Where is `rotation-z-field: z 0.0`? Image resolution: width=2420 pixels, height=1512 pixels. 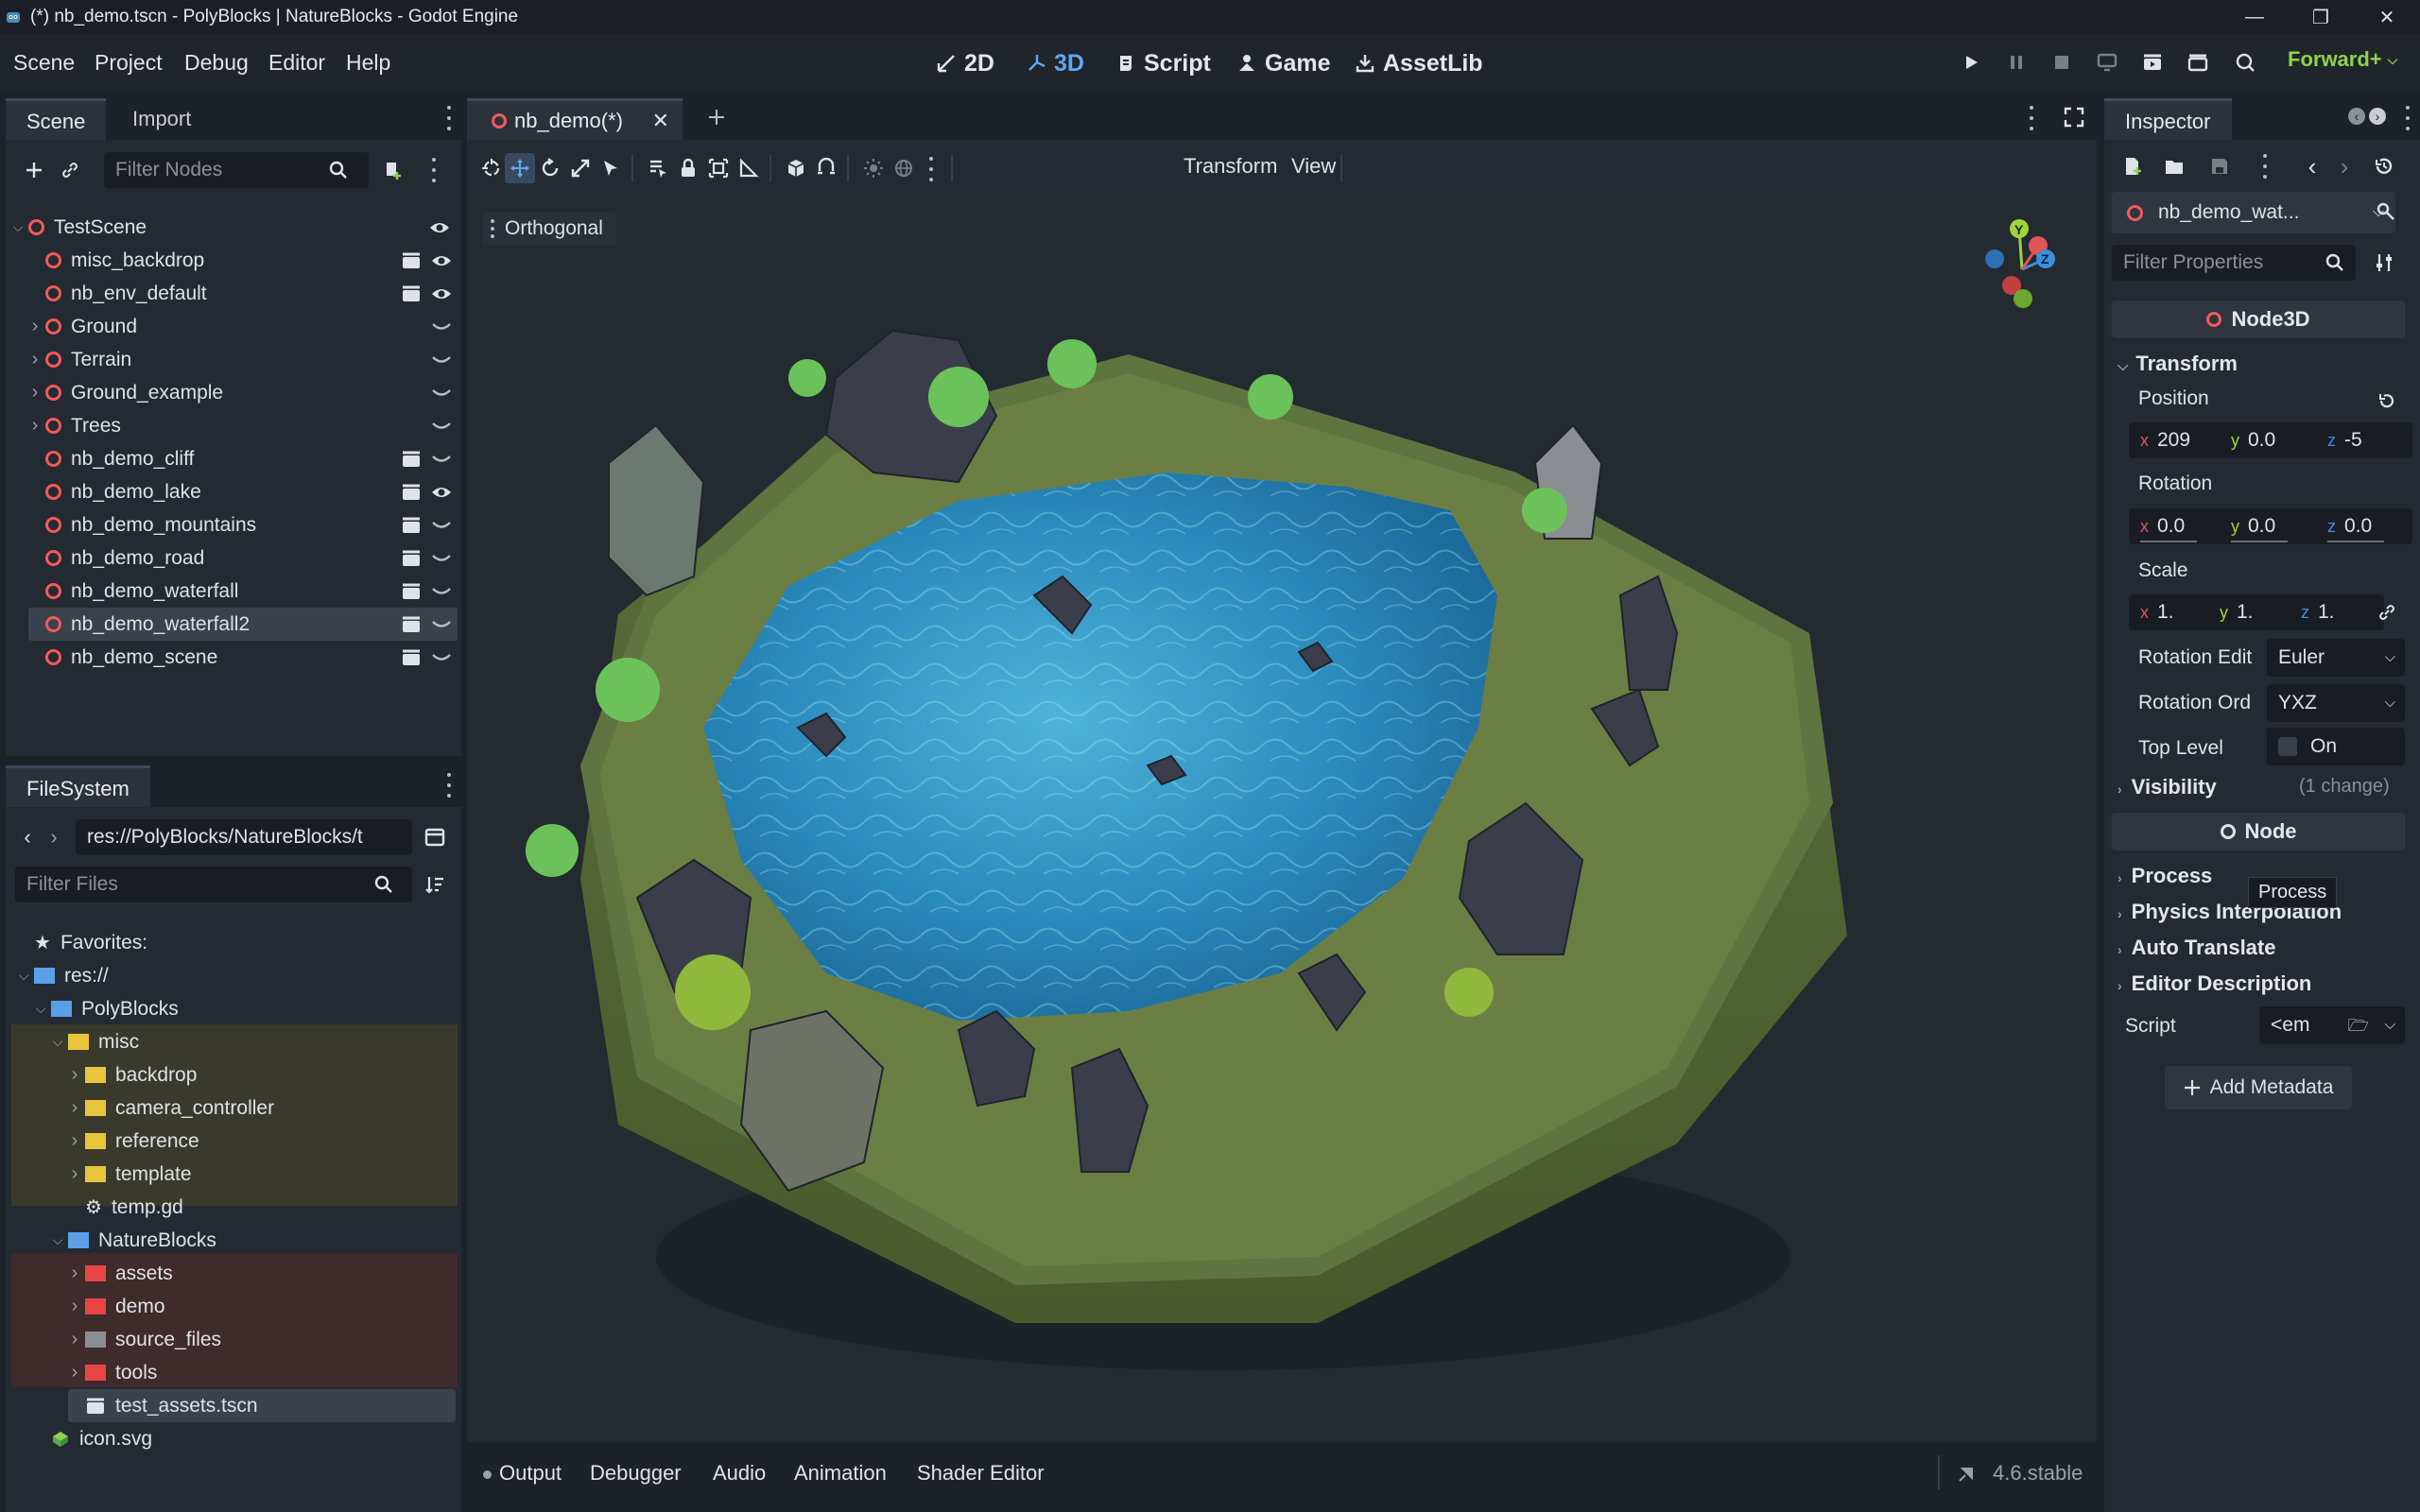 rotation-z-field: z 0.0 is located at coordinates (2349, 526).